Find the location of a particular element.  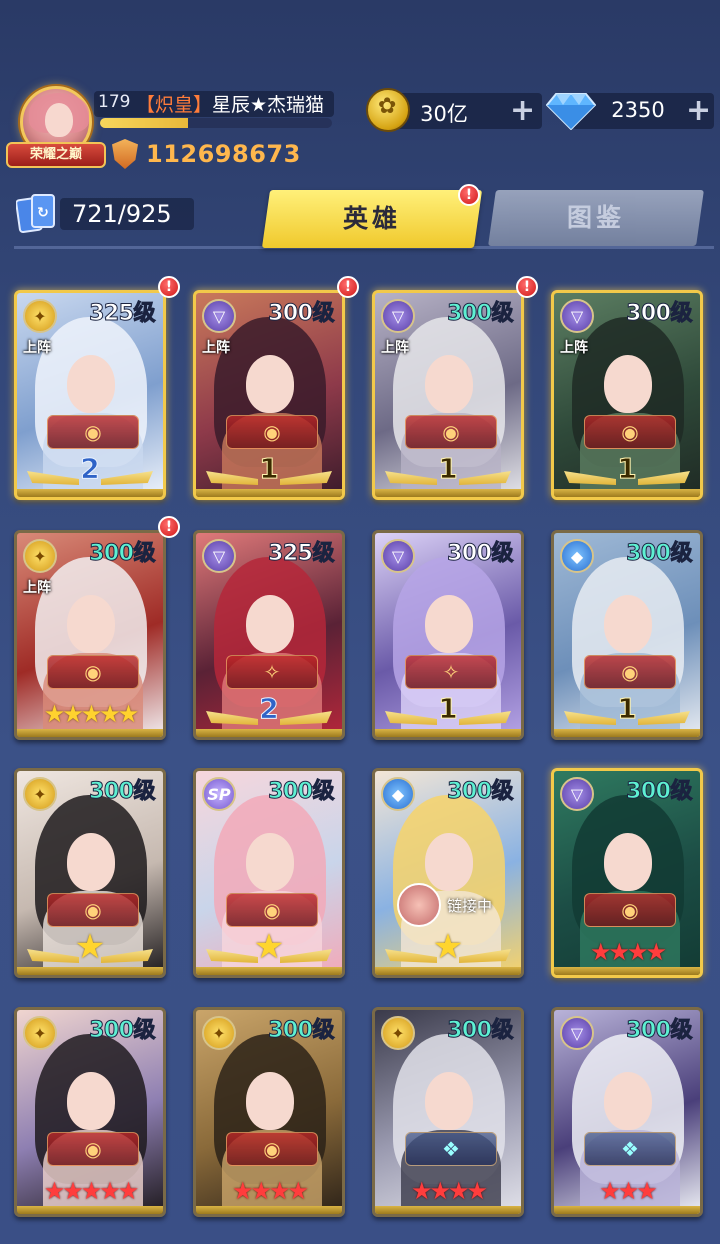

hero-card: ✦ 300级 ◉ ★ is located at coordinates (90, 873).